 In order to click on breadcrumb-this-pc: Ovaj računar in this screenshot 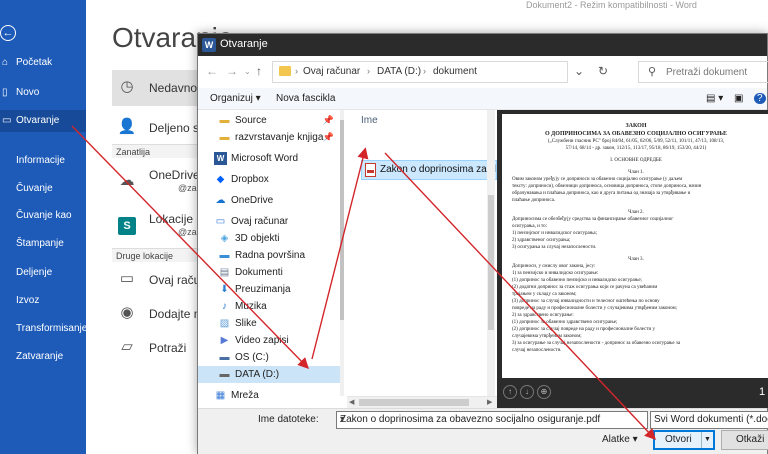, I will do `click(331, 71)`.